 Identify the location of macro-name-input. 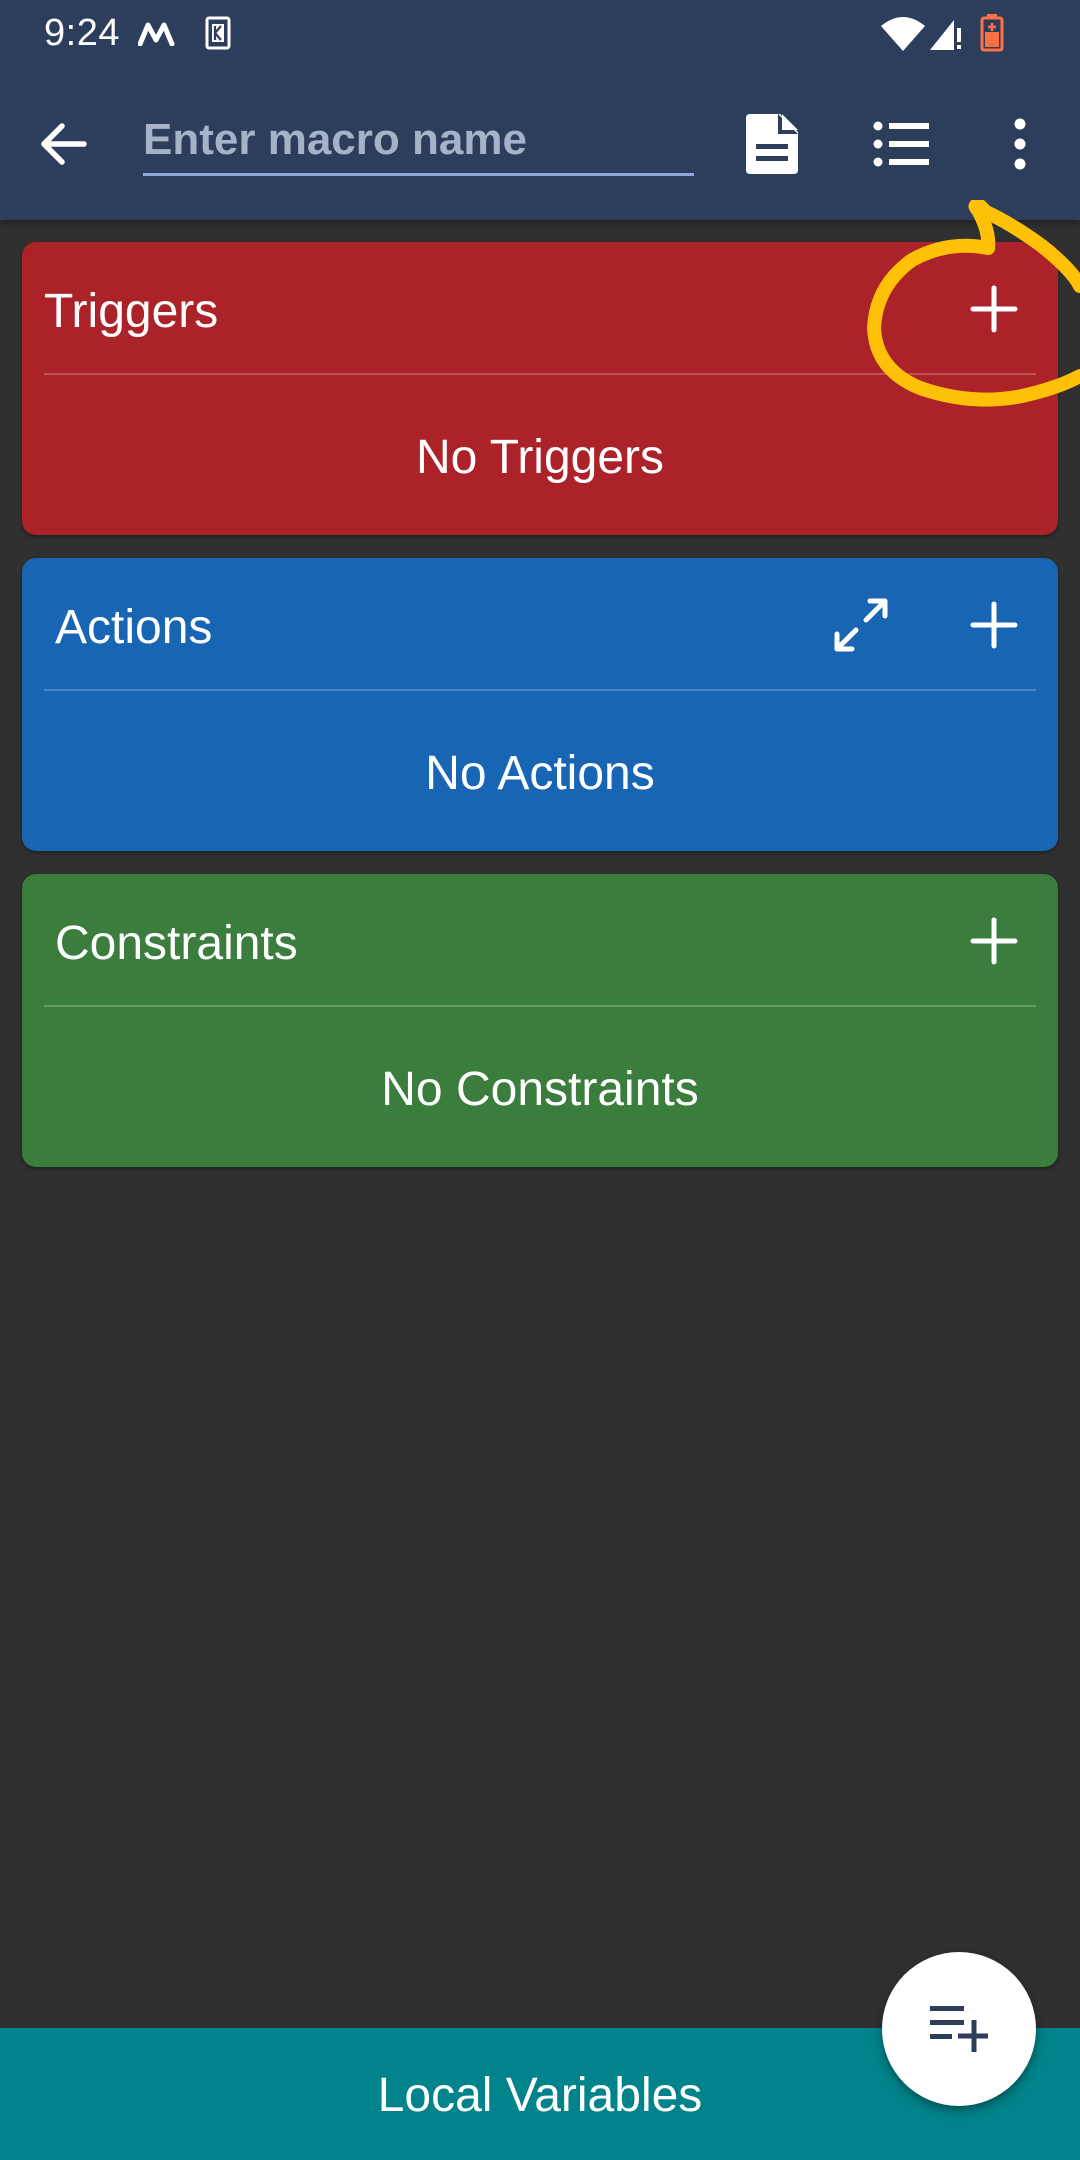
(418, 141).